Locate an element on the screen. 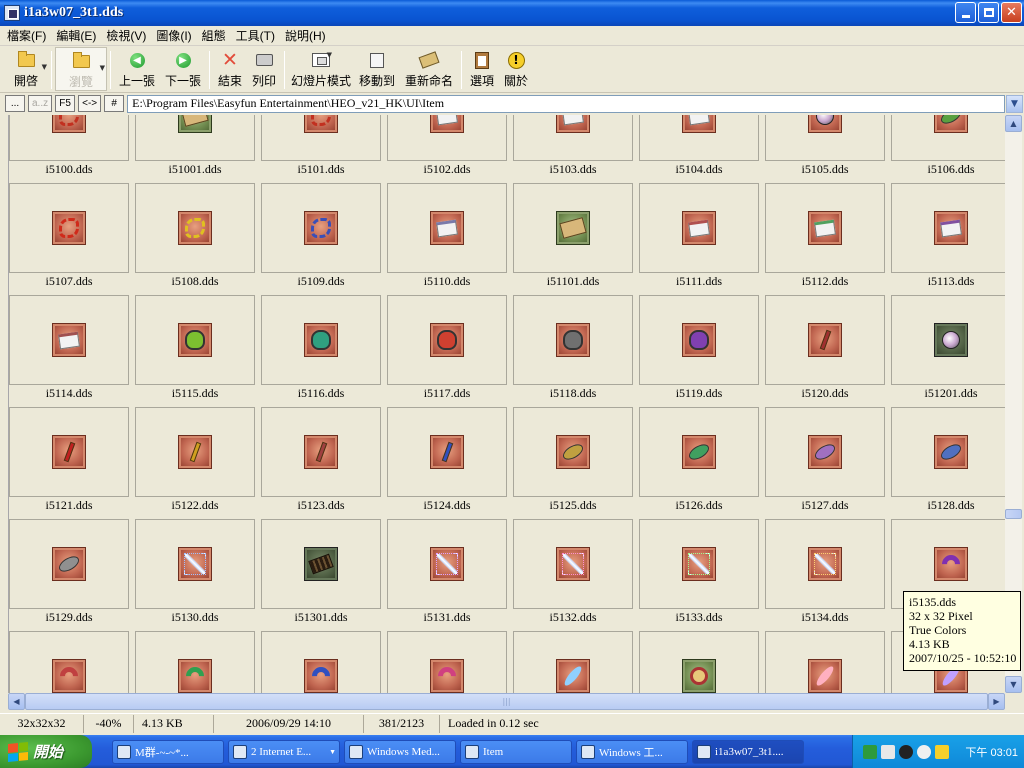  thumbnail-item: i51301.dds is located at coordinates (324, 567).